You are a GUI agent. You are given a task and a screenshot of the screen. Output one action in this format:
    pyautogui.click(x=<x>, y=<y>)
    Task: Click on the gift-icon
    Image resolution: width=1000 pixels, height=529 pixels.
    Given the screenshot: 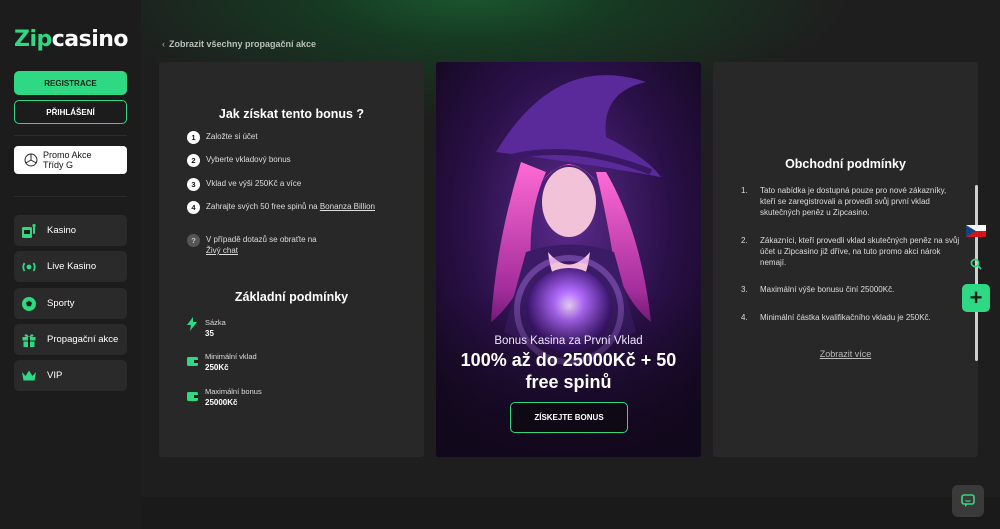 What is the action you would take?
    pyautogui.click(x=29, y=340)
    